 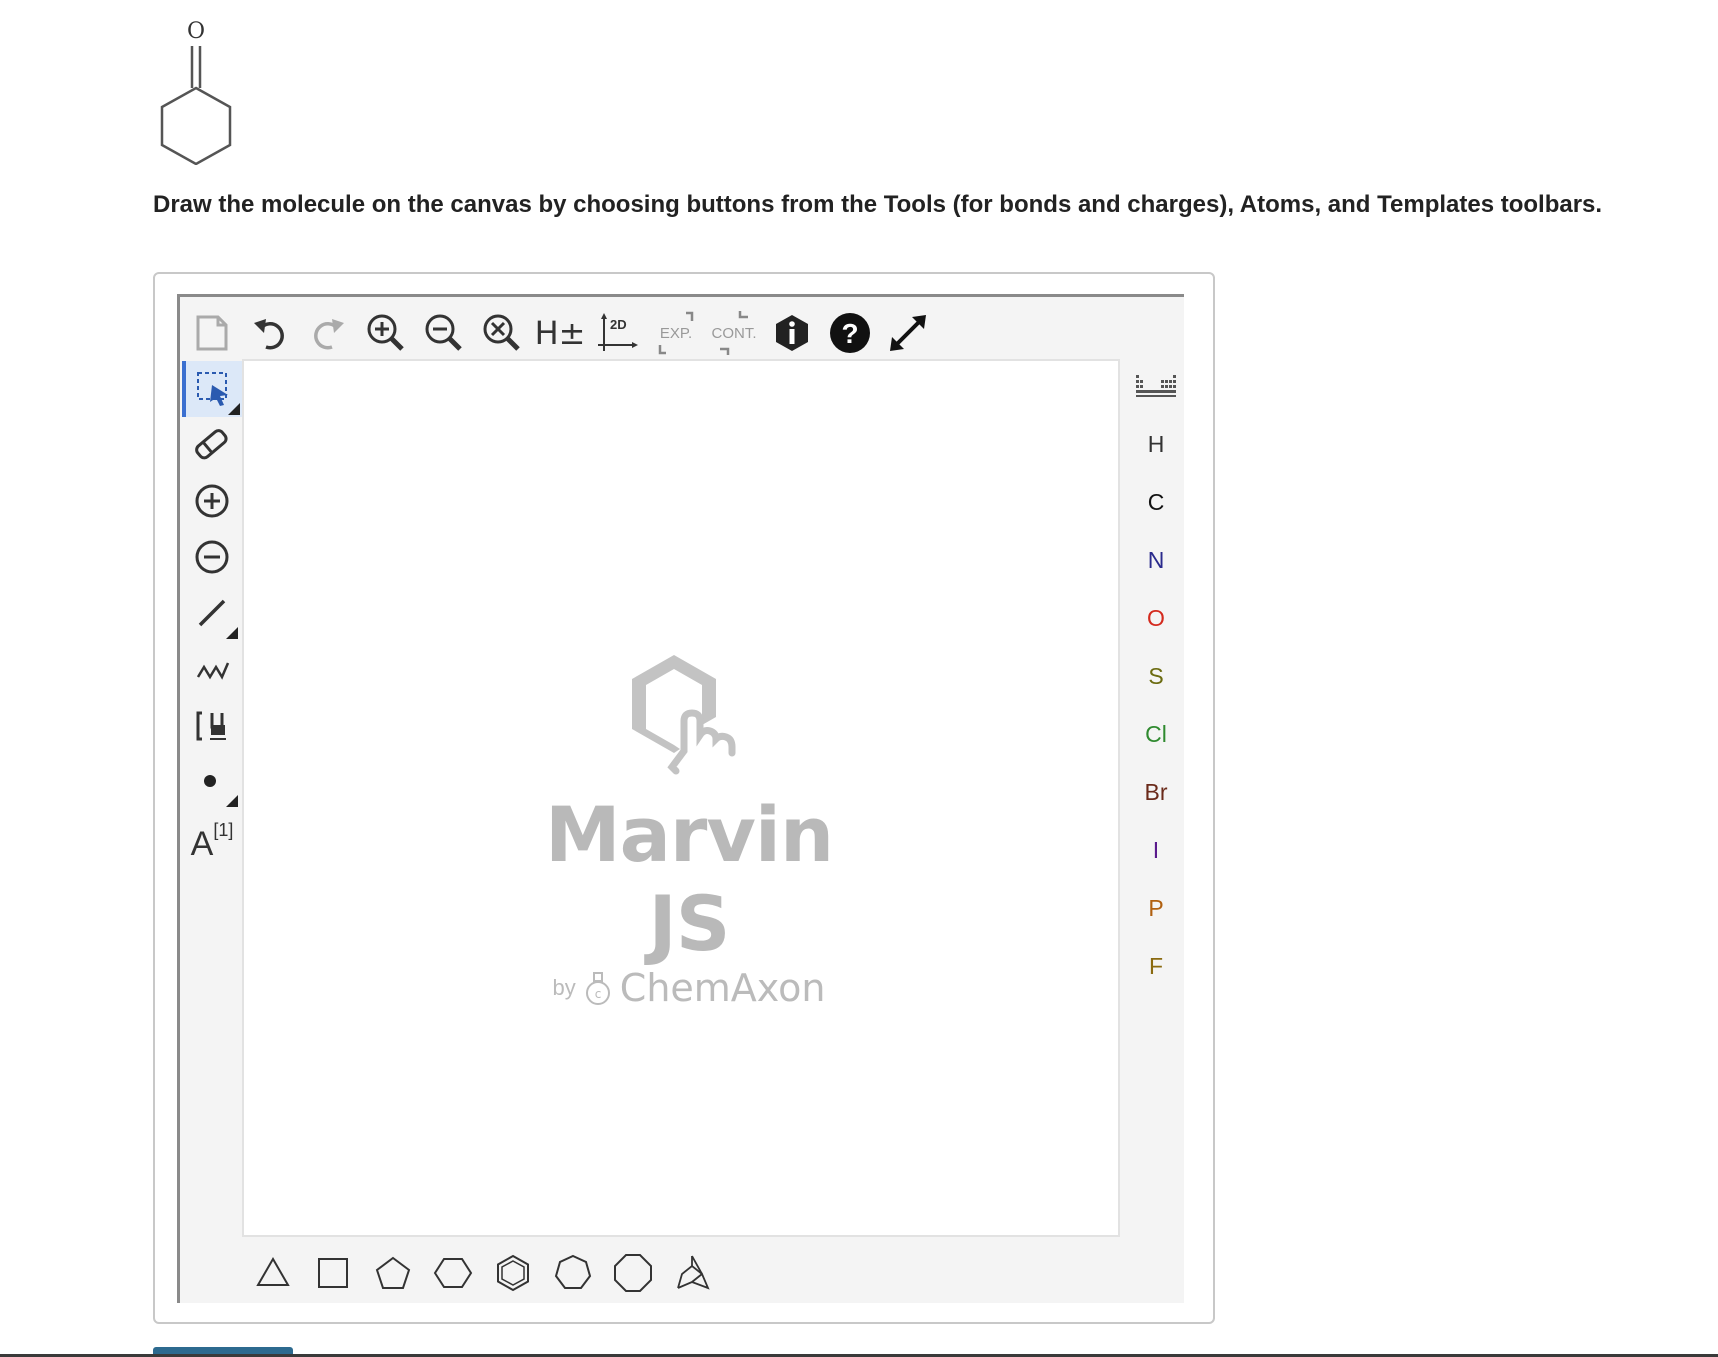 I want to click on fullscreen-icon, so click(x=908, y=333).